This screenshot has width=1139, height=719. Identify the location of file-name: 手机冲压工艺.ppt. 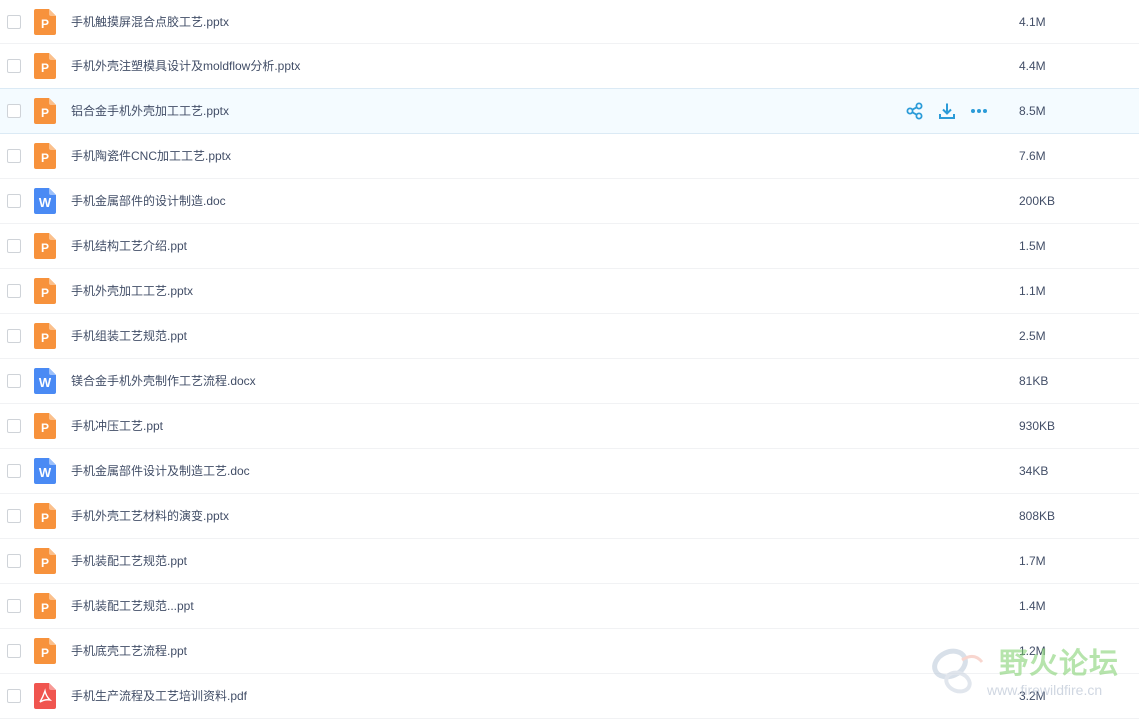
(117, 426).